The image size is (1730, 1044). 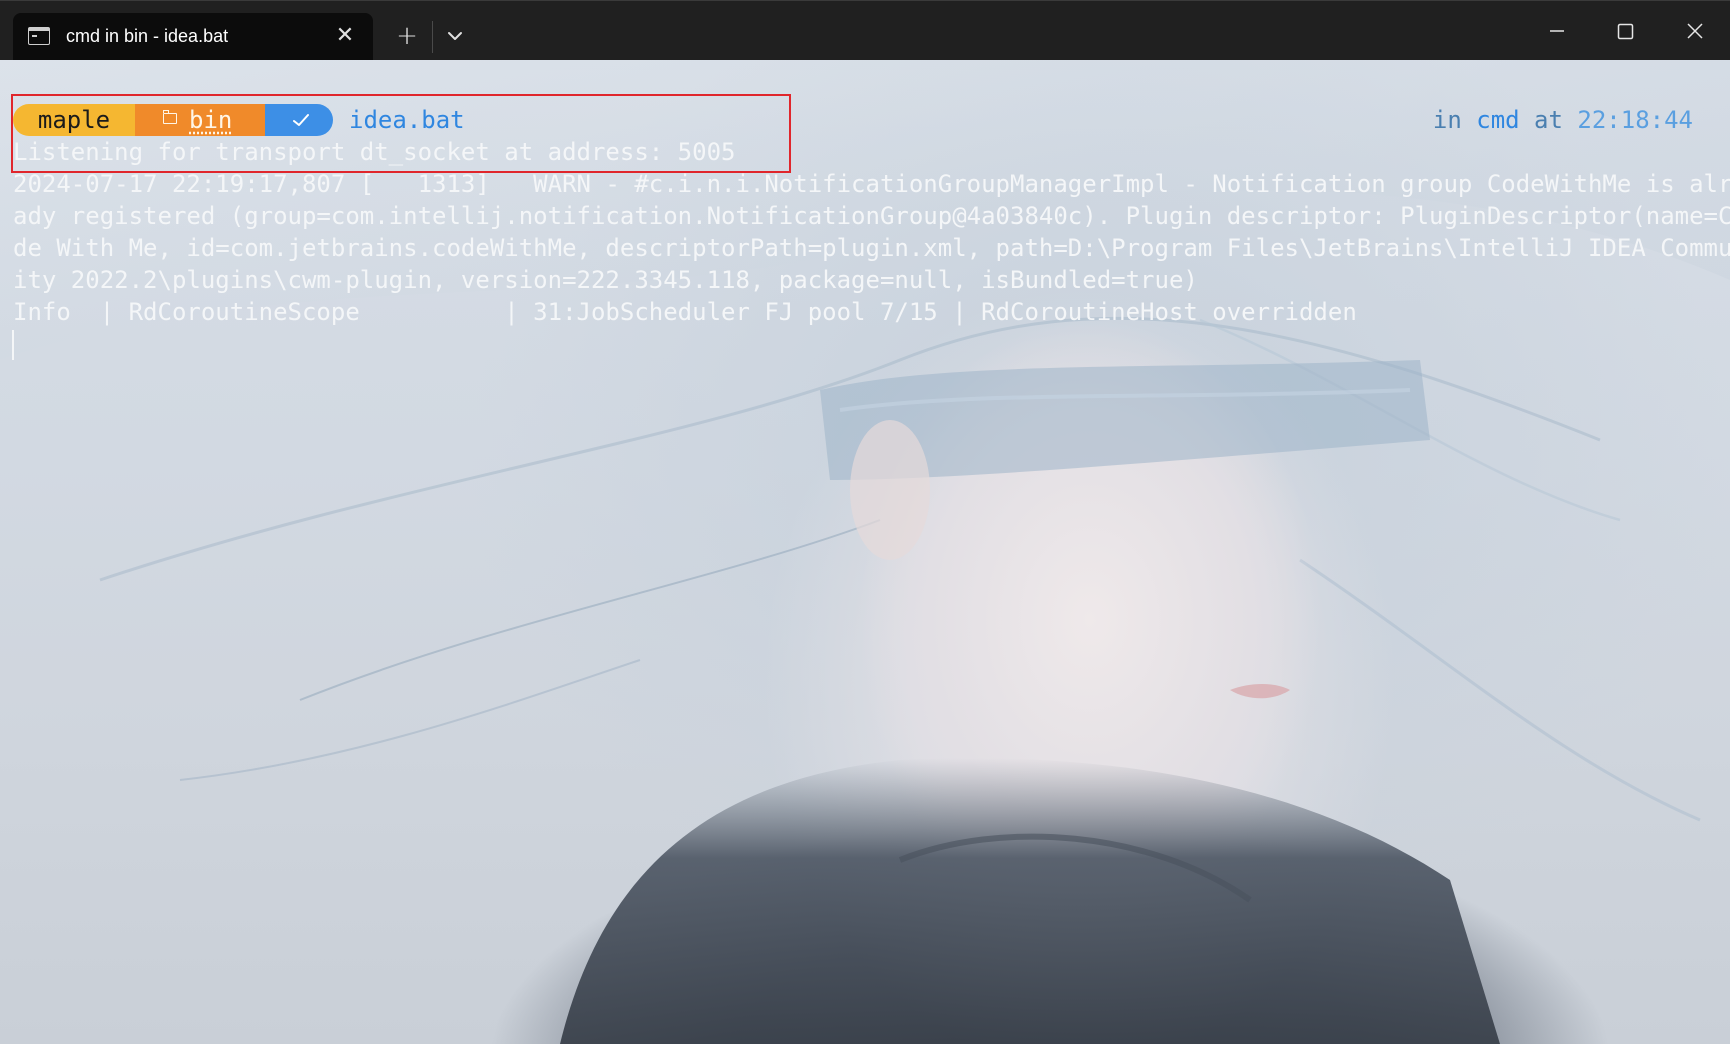 I want to click on close-window-button, so click(x=1695, y=31).